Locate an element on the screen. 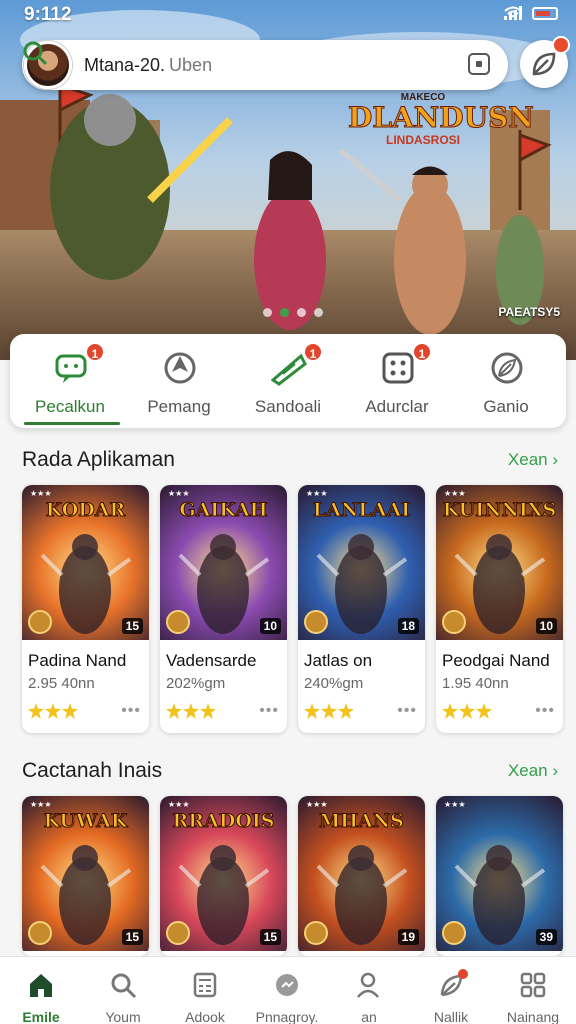 The image size is (576, 1024). tab-pecalkun: 1 Pecalkun is located at coordinates (70, 381).